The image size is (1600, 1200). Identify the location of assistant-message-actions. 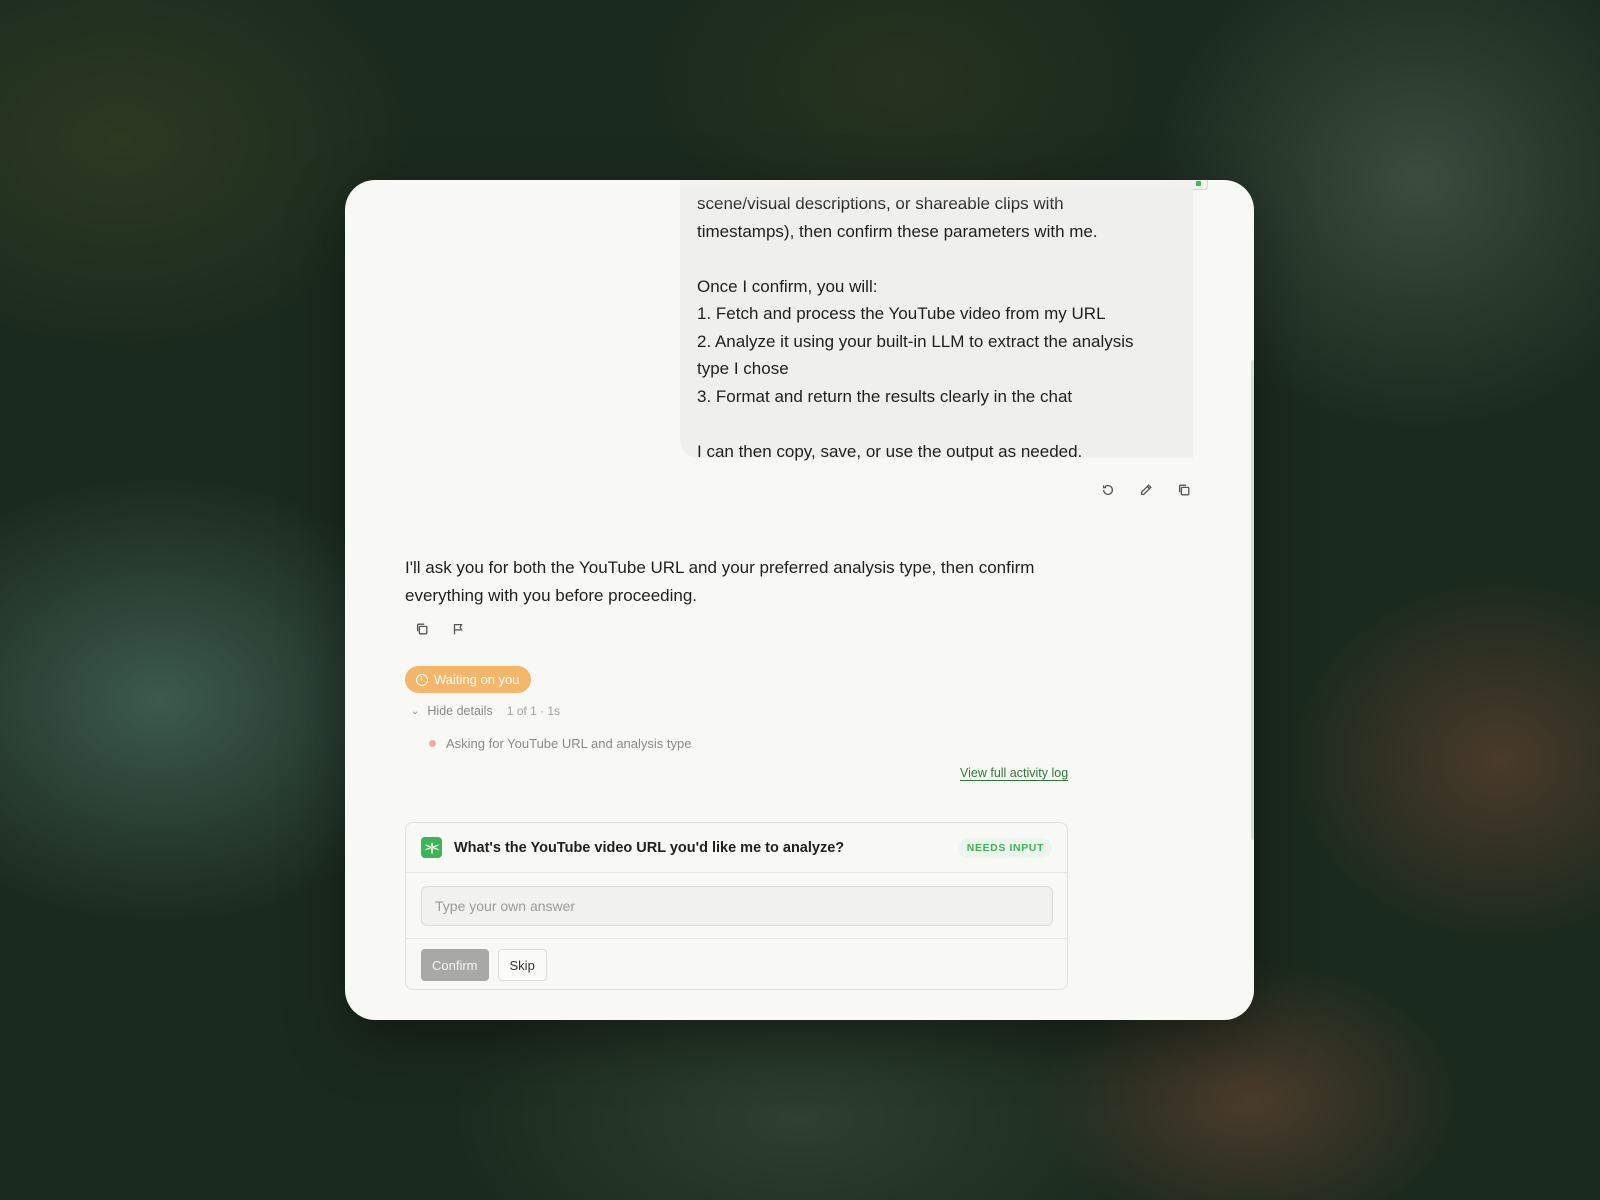
(440, 629).